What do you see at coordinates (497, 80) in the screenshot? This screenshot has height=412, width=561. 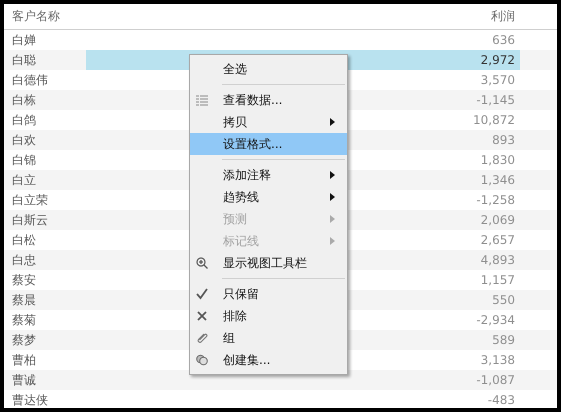 I see `profit-value: 3,570` at bounding box center [497, 80].